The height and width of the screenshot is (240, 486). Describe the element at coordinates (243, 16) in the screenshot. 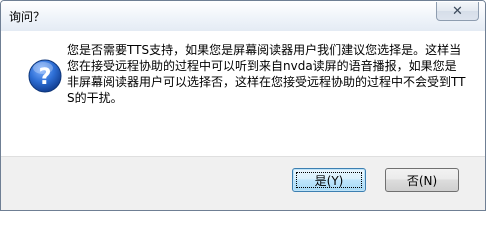

I see `title-bar: 询问？ ✕` at that location.